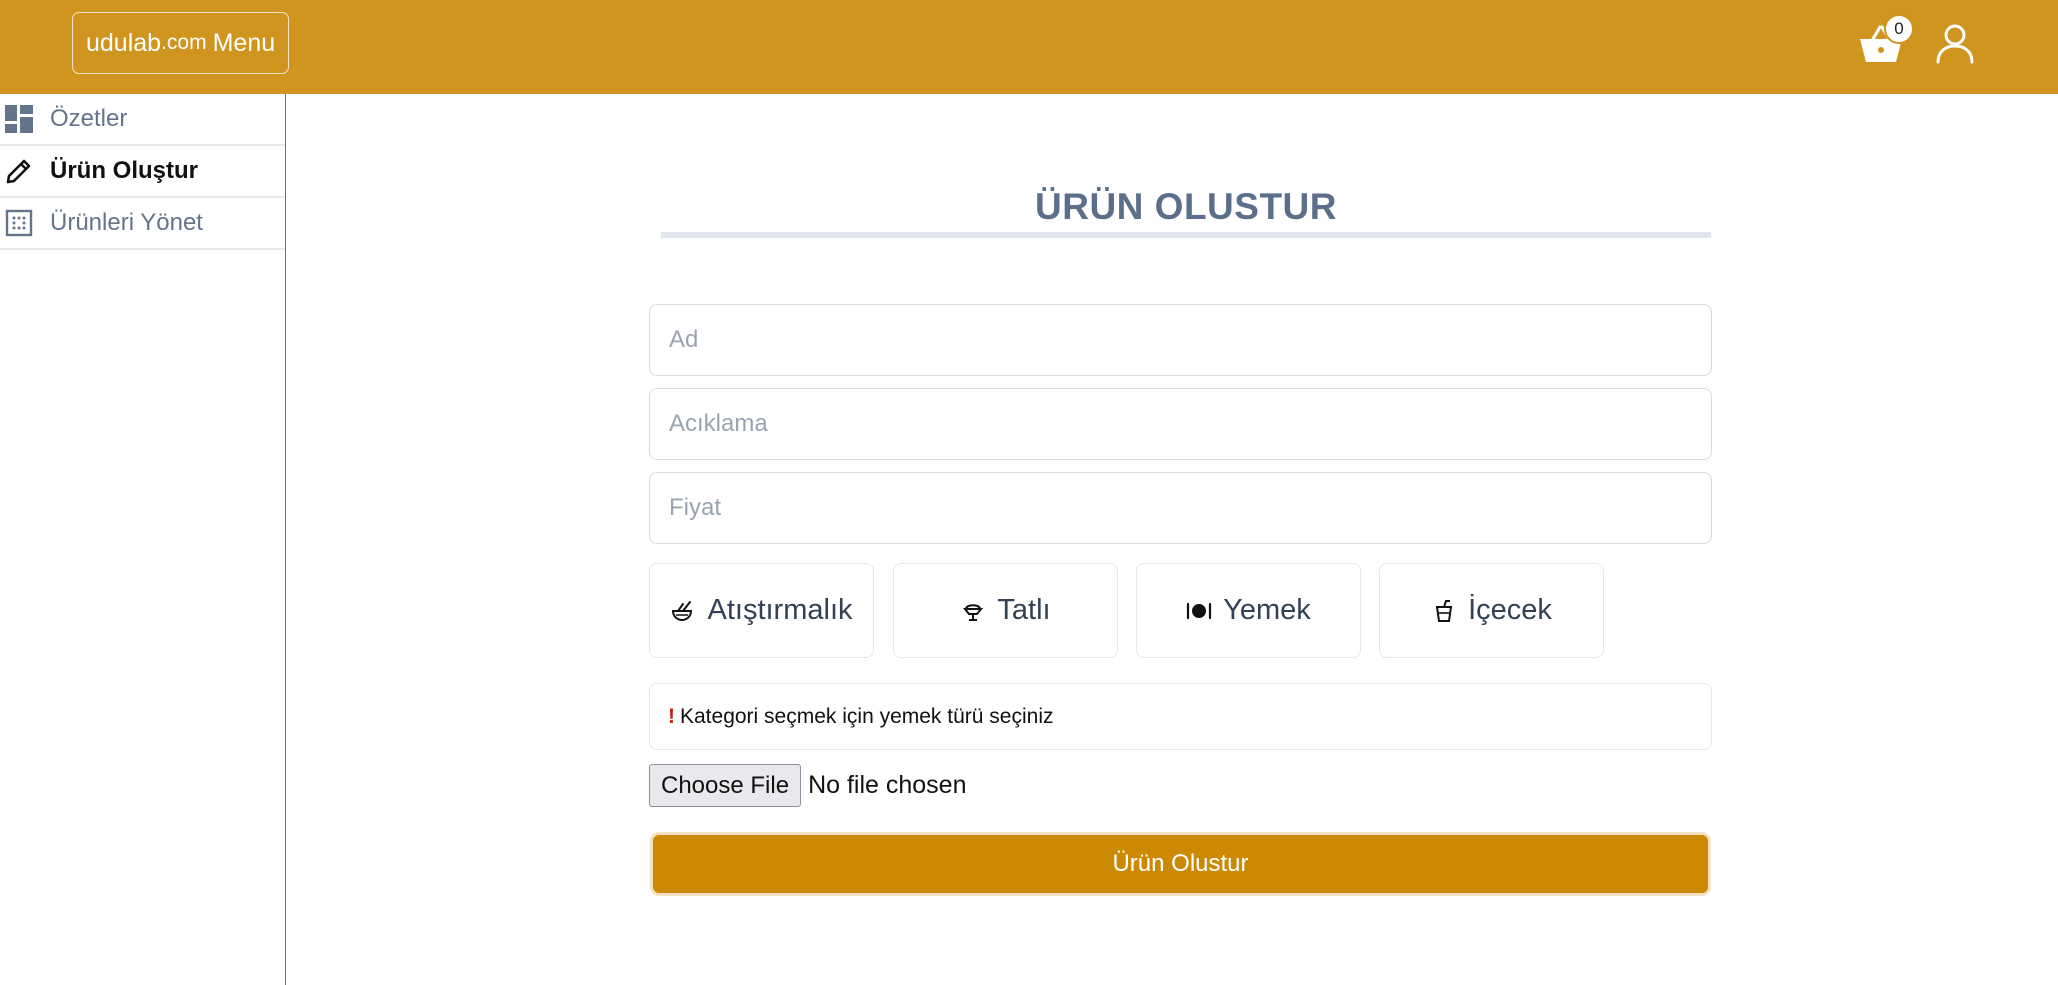 The height and width of the screenshot is (985, 2058). I want to click on warning-mark: !, so click(671, 716).